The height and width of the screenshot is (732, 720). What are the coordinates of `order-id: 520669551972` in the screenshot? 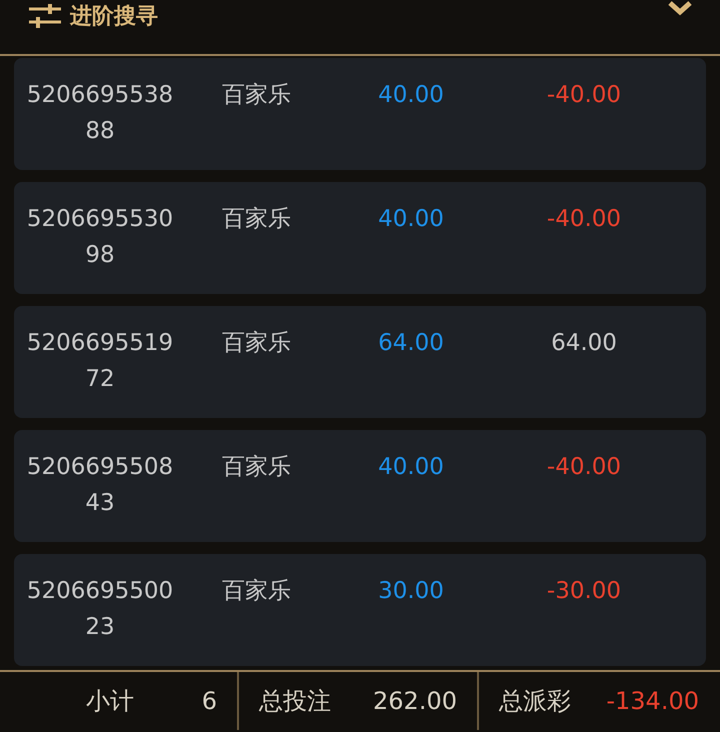 It's located at (100, 361).